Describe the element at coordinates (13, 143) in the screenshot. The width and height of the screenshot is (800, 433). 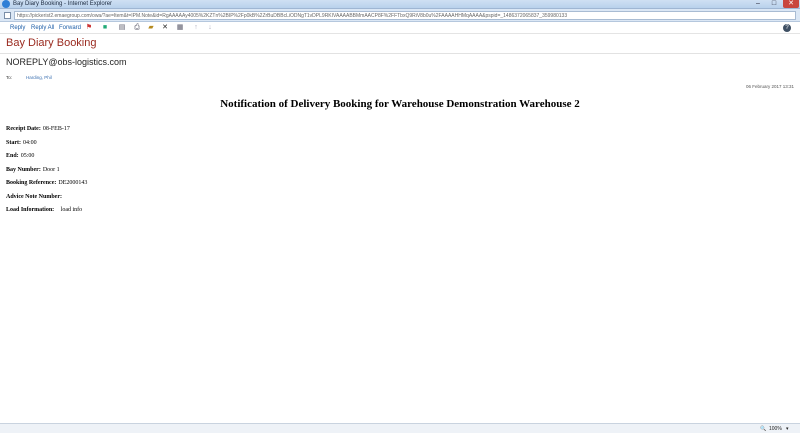
I see `field-label: Start:` at that location.